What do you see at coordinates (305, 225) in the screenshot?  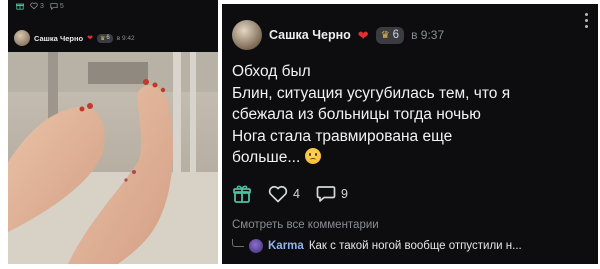 I see `view-all-comments-link: Смотреть все комментарии` at bounding box center [305, 225].